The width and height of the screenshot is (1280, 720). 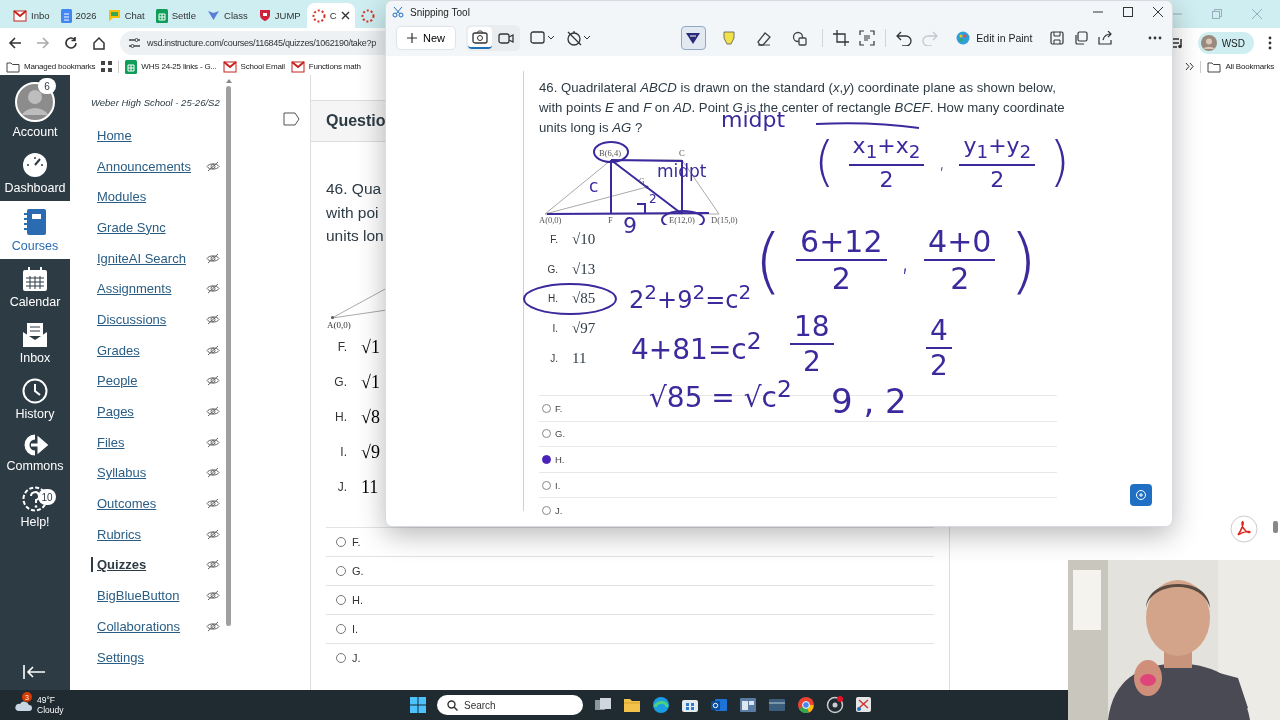 What do you see at coordinates (135, 596) in the screenshot?
I see `course-nav-link: BigBlueButton` at bounding box center [135, 596].